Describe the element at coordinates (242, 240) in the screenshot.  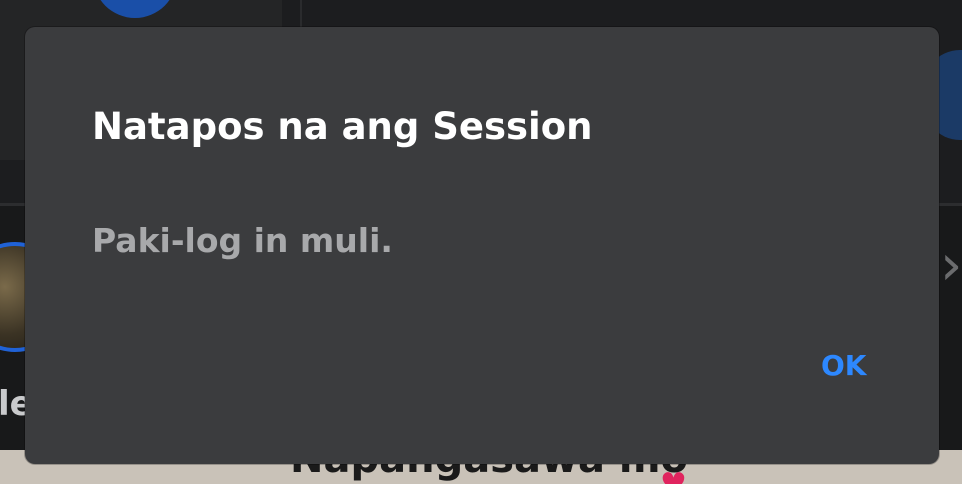
I see `dialog-message: Paki-log in muli.` at that location.